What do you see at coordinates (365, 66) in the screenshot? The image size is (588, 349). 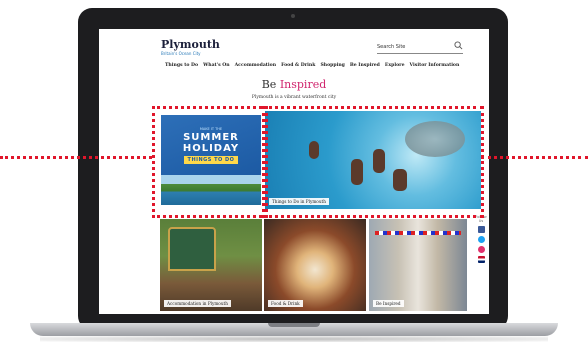 I see `nav-item-be-inspired: Be Inspired` at bounding box center [365, 66].